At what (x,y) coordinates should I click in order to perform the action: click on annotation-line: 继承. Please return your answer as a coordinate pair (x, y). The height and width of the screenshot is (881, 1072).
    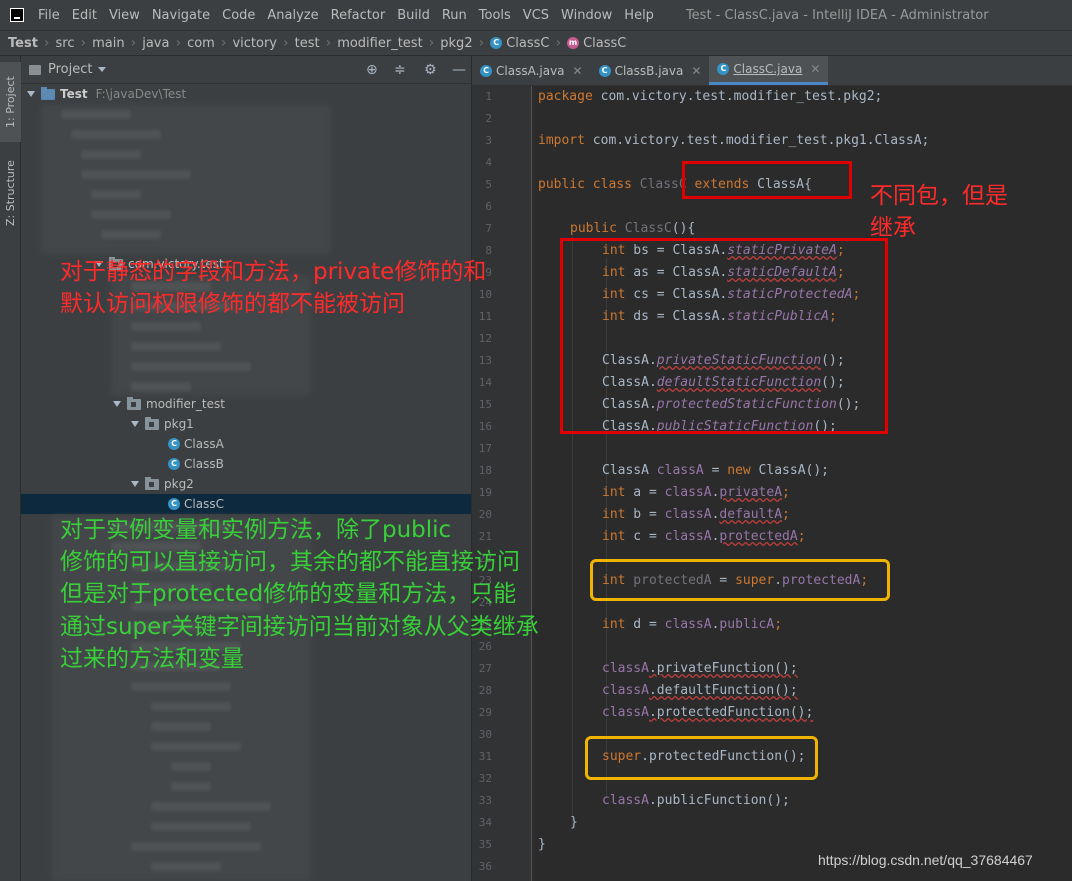
    Looking at the image, I should click on (893, 228).